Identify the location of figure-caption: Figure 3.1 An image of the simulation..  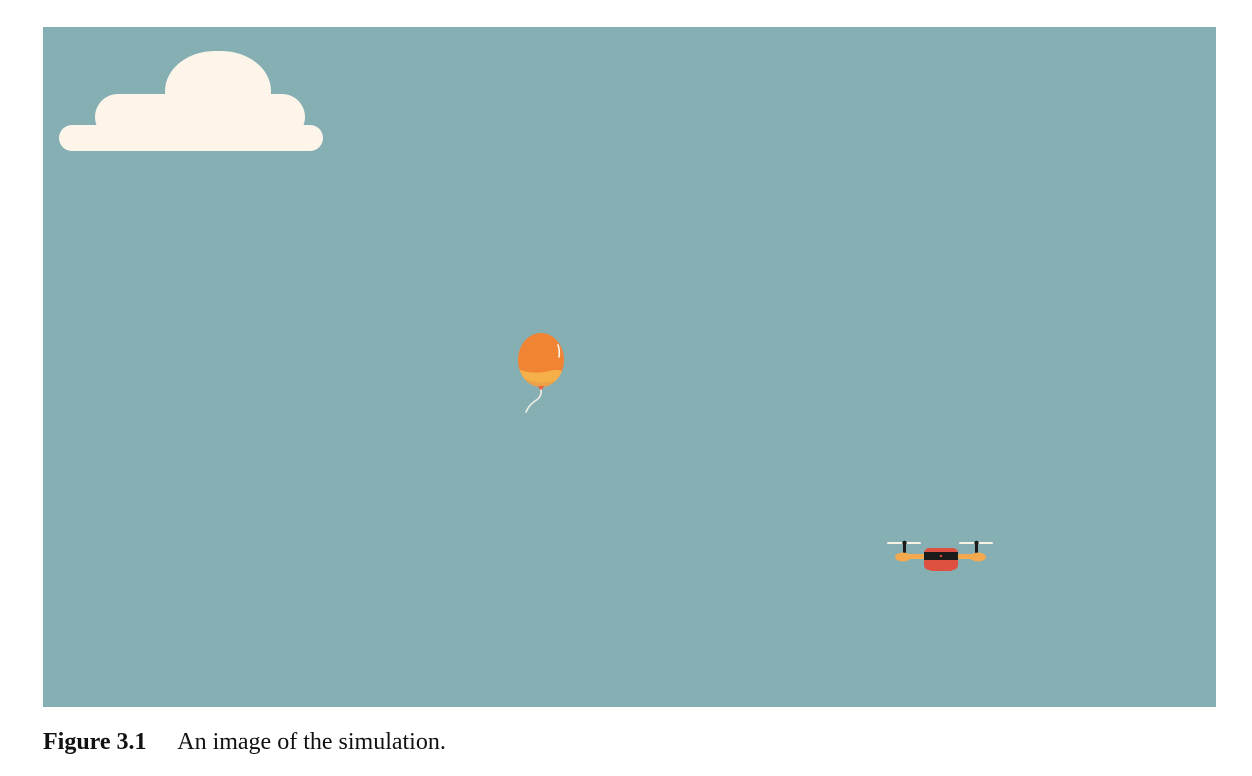
(244, 742).